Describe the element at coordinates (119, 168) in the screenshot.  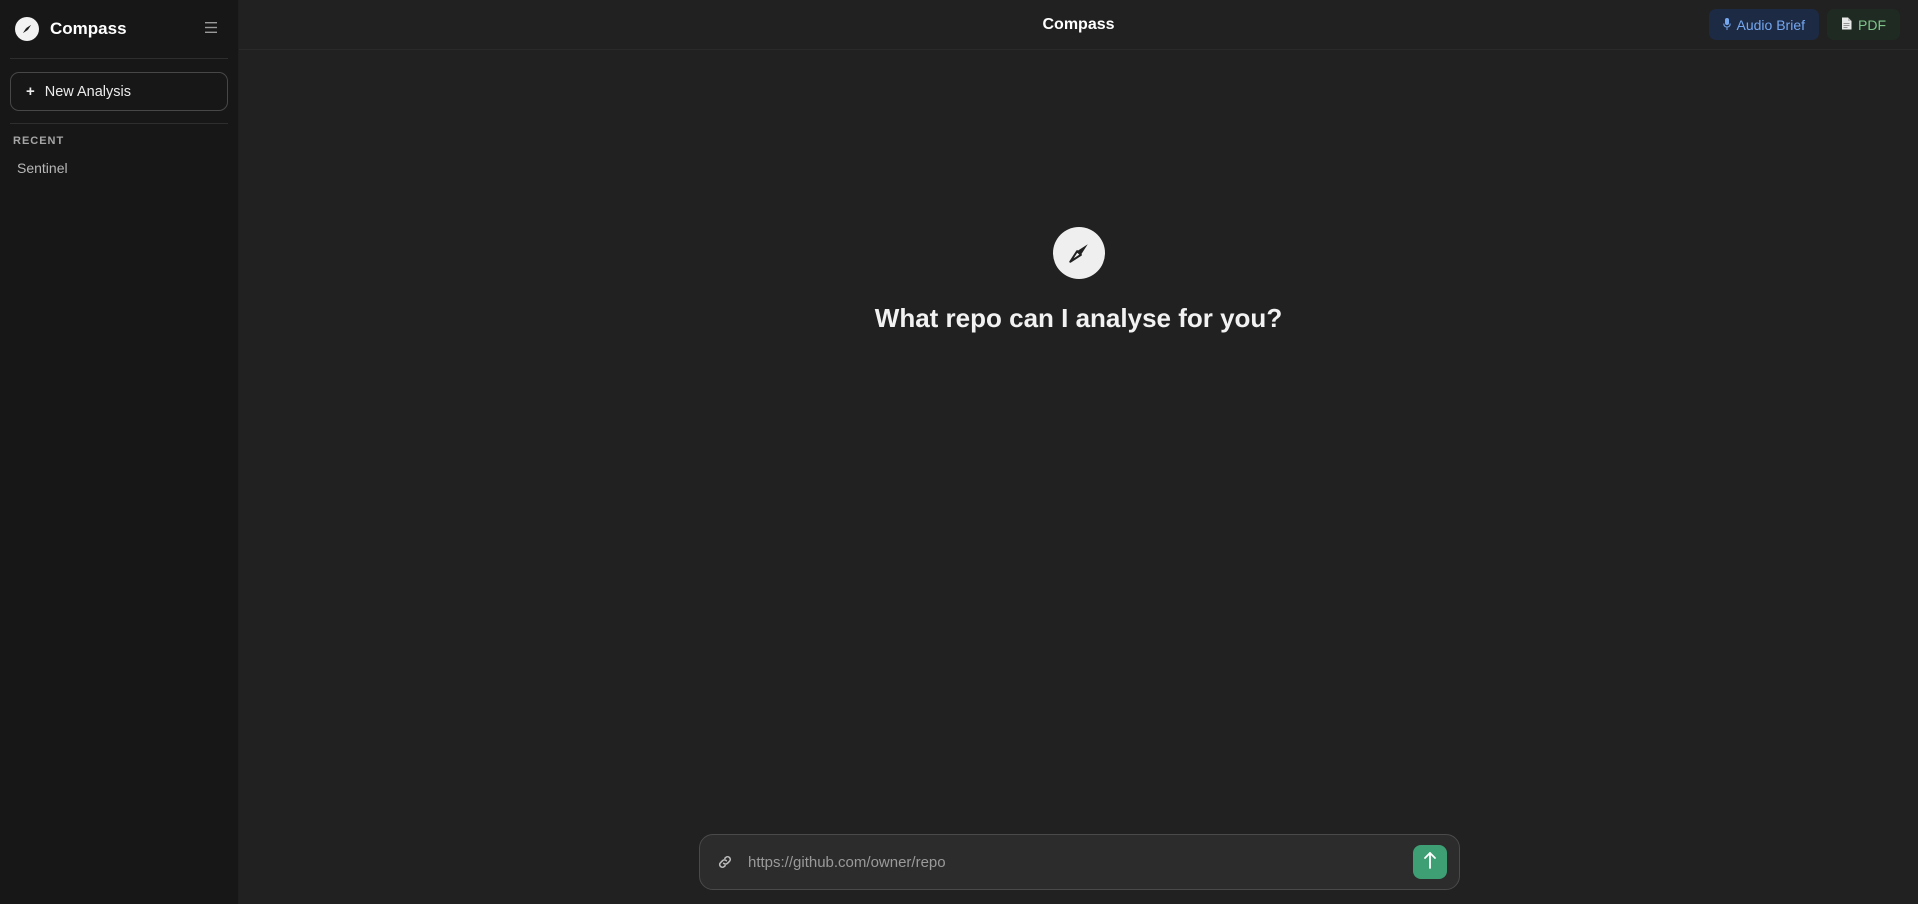
I see `recent-item-sentinel: Sentinel` at that location.